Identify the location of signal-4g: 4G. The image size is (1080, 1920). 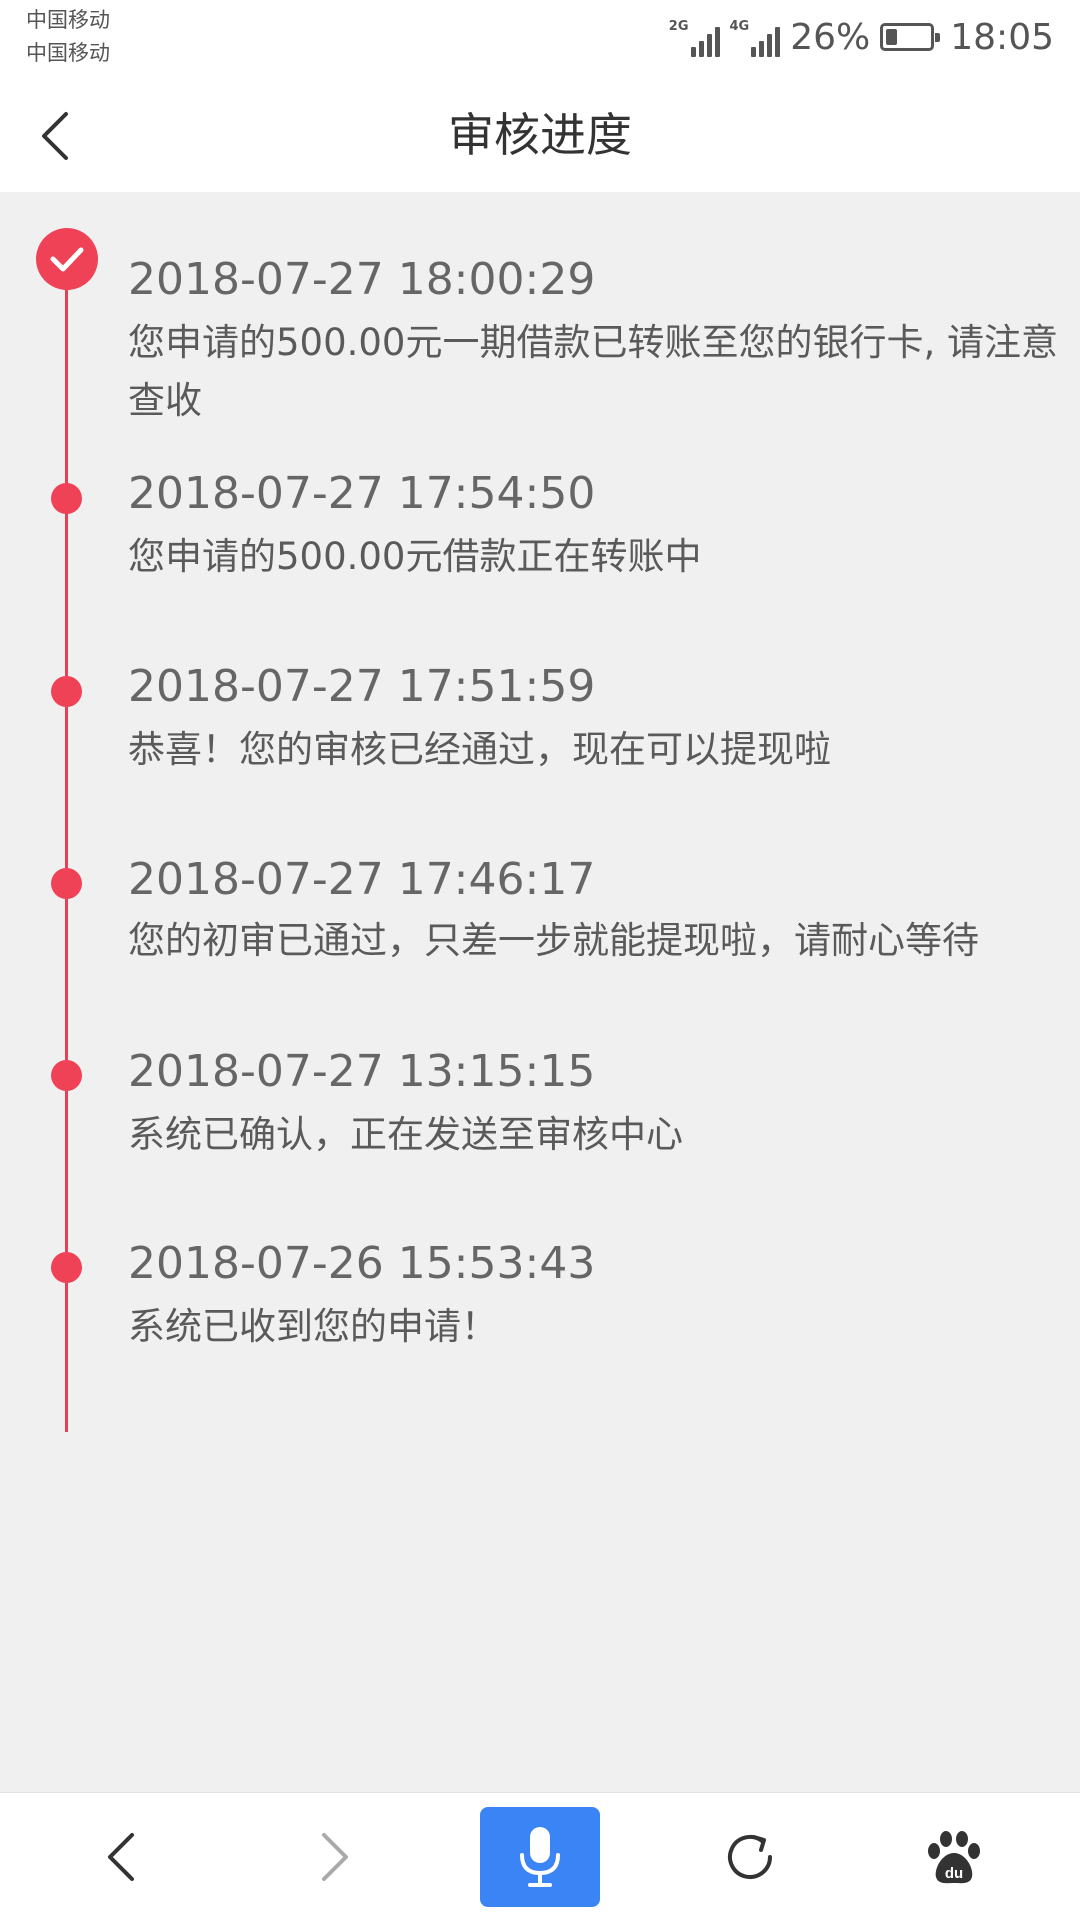
(755, 37).